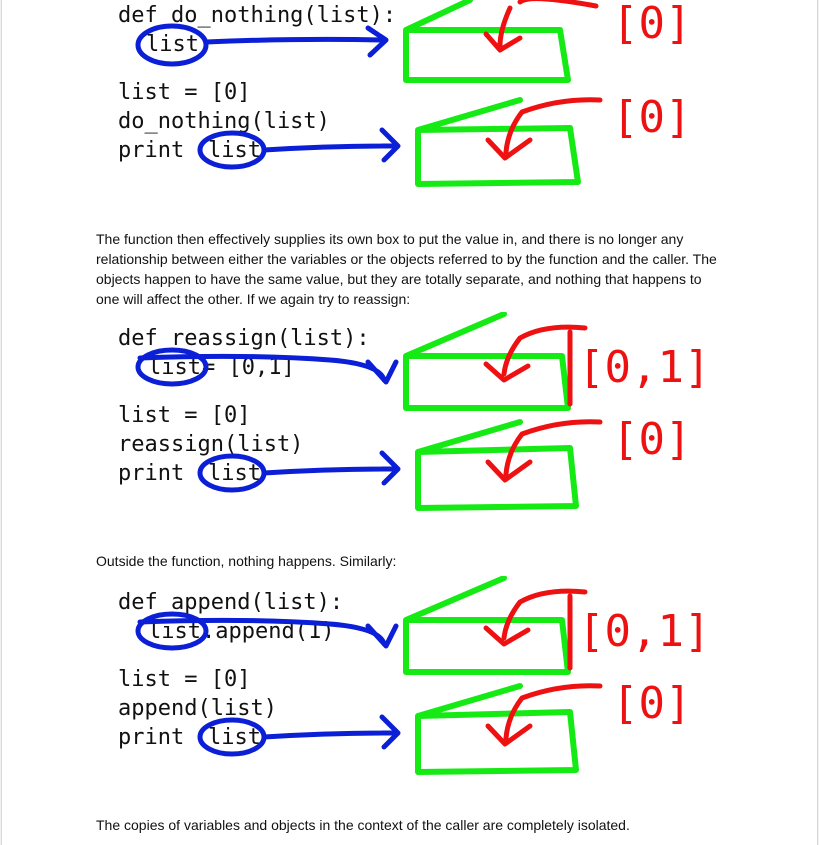  What do you see at coordinates (296, 41) in the screenshot?
I see `param-arrow` at bounding box center [296, 41].